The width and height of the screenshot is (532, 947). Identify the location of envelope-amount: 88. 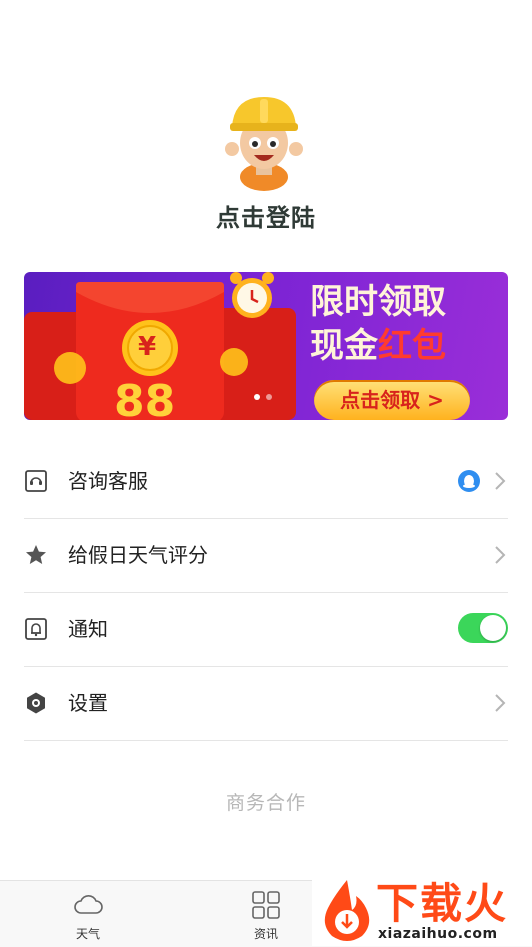
(145, 398).